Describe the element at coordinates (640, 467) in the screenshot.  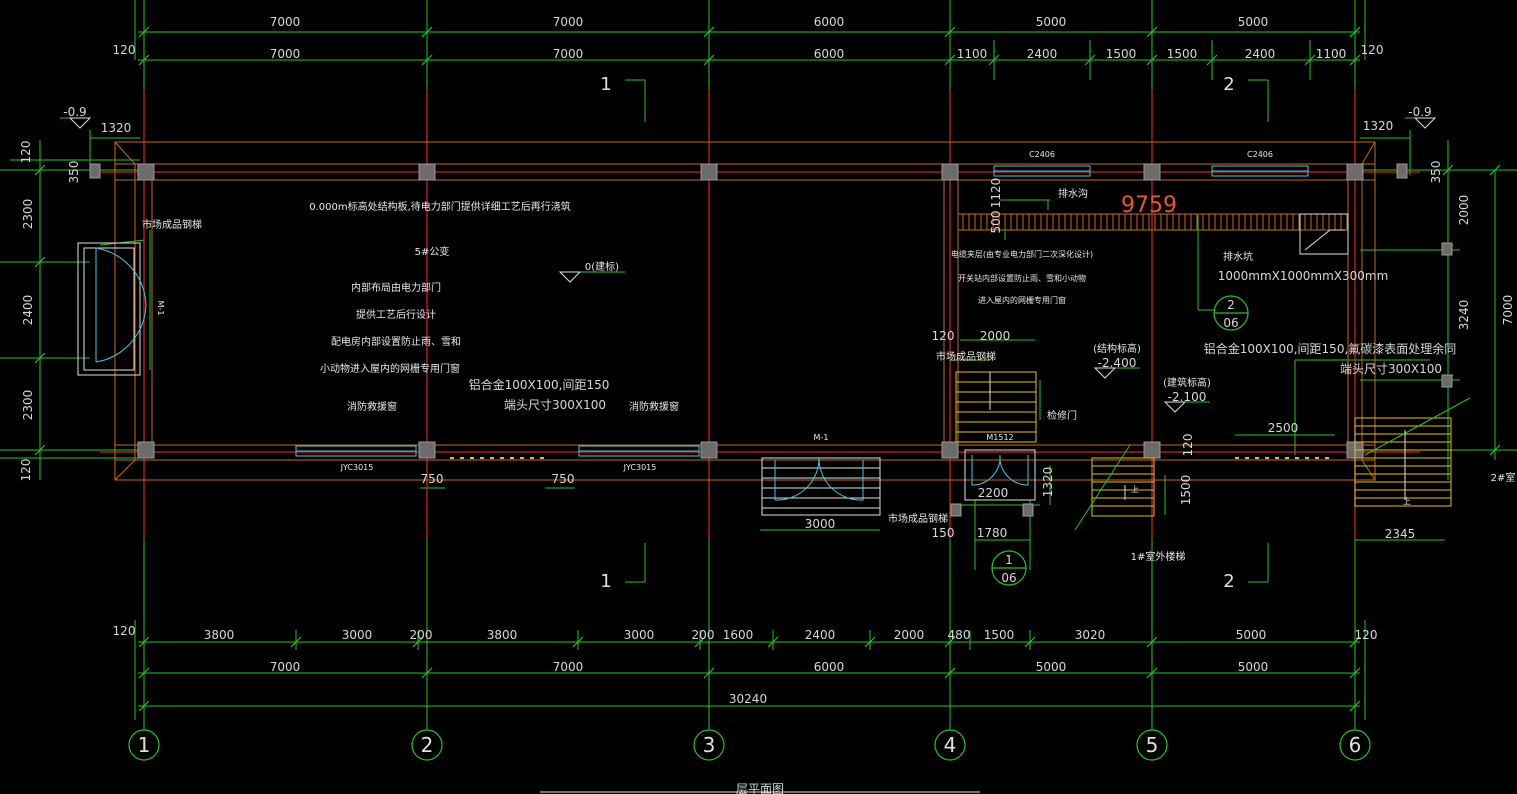
I see `window-jyc-b: JYC3015` at that location.